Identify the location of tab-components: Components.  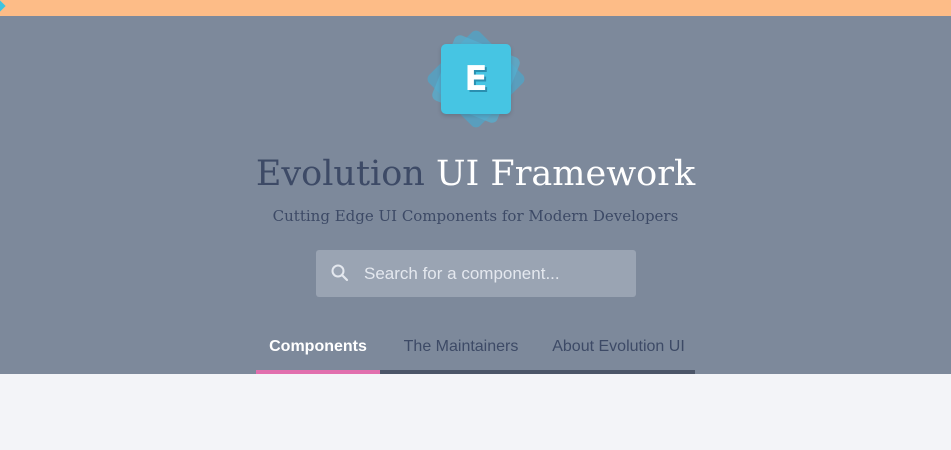
(318, 350).